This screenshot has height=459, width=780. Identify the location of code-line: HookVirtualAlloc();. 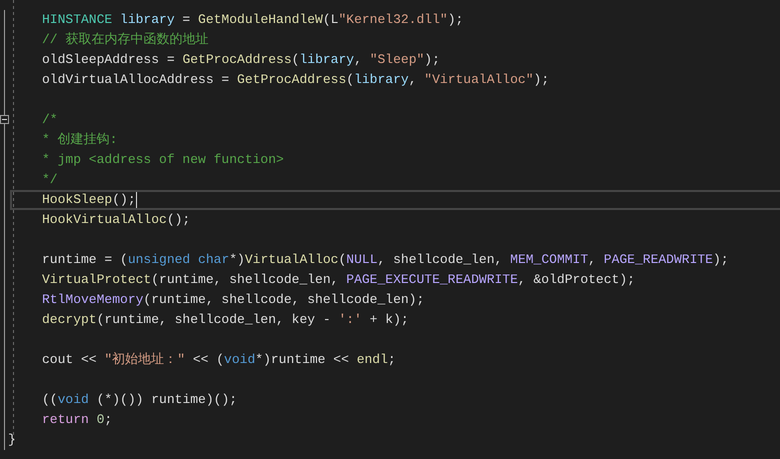
(116, 220).